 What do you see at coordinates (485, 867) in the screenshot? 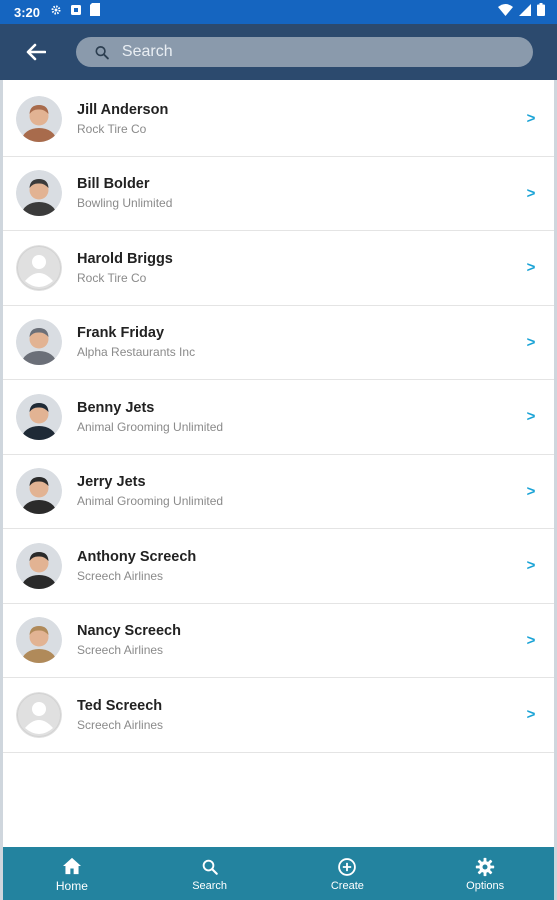
I see `gear-icon` at bounding box center [485, 867].